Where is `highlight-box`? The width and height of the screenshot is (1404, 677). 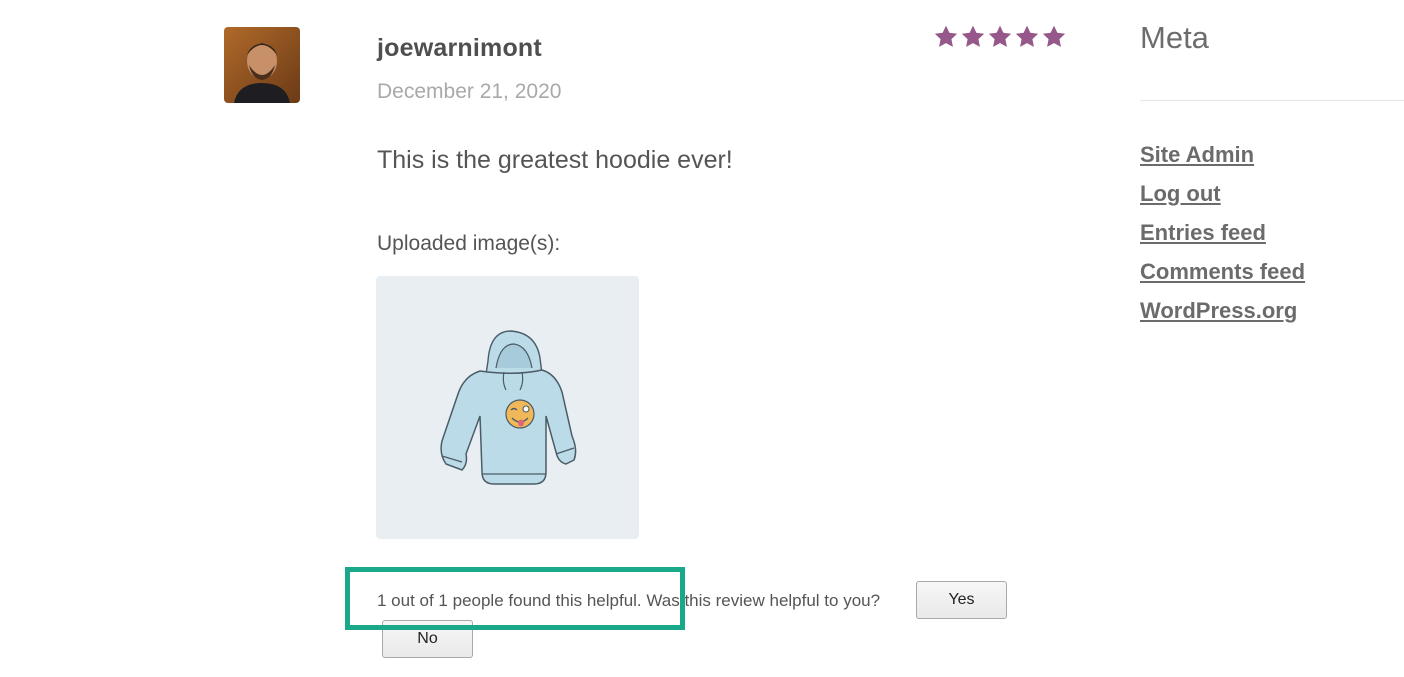
highlight-box is located at coordinates (515, 598).